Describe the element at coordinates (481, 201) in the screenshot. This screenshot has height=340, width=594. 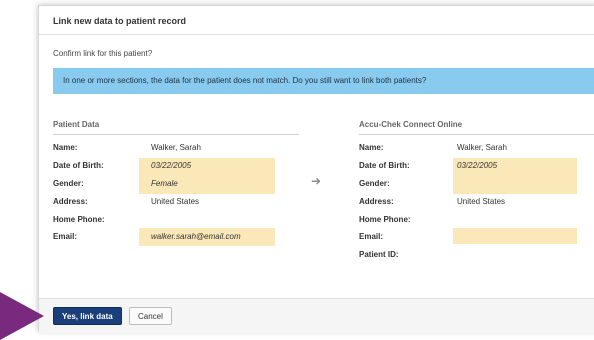
I see `right-address-value: United States` at that location.